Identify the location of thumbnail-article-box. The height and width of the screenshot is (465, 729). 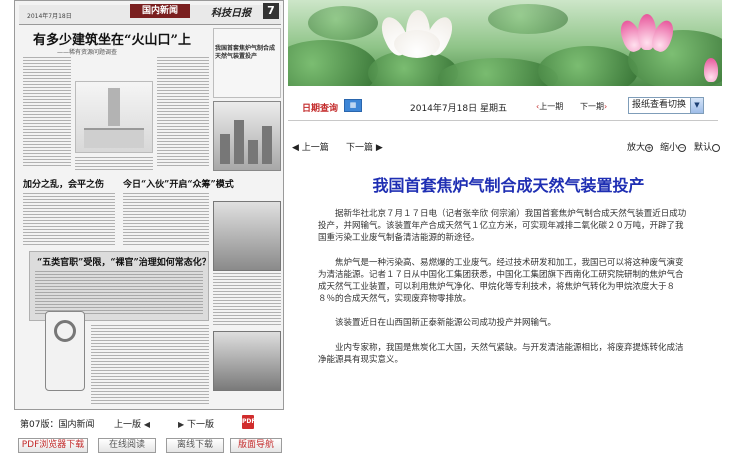
(247, 63).